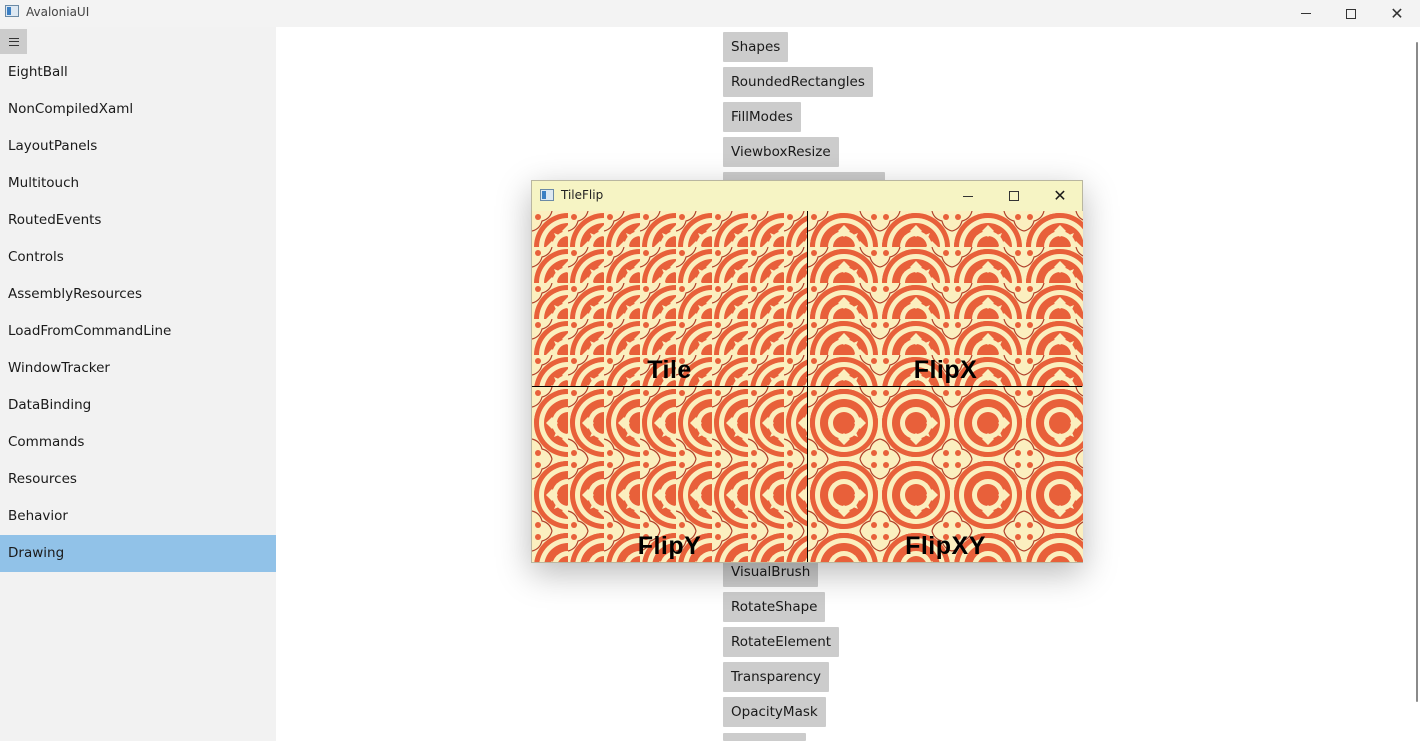 Image resolution: width=1420 pixels, height=741 pixels. What do you see at coordinates (756, 47) in the screenshot?
I see `shapes-button: Shapes` at bounding box center [756, 47].